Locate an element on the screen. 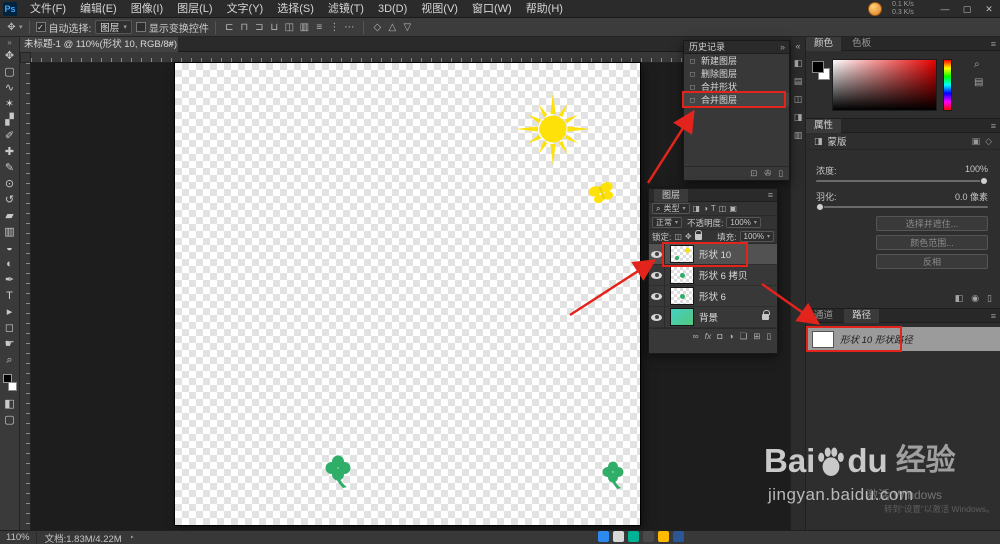 This screenshot has height=544, width=1000. distribute-h-icon: ⋮ is located at coordinates (334, 27).